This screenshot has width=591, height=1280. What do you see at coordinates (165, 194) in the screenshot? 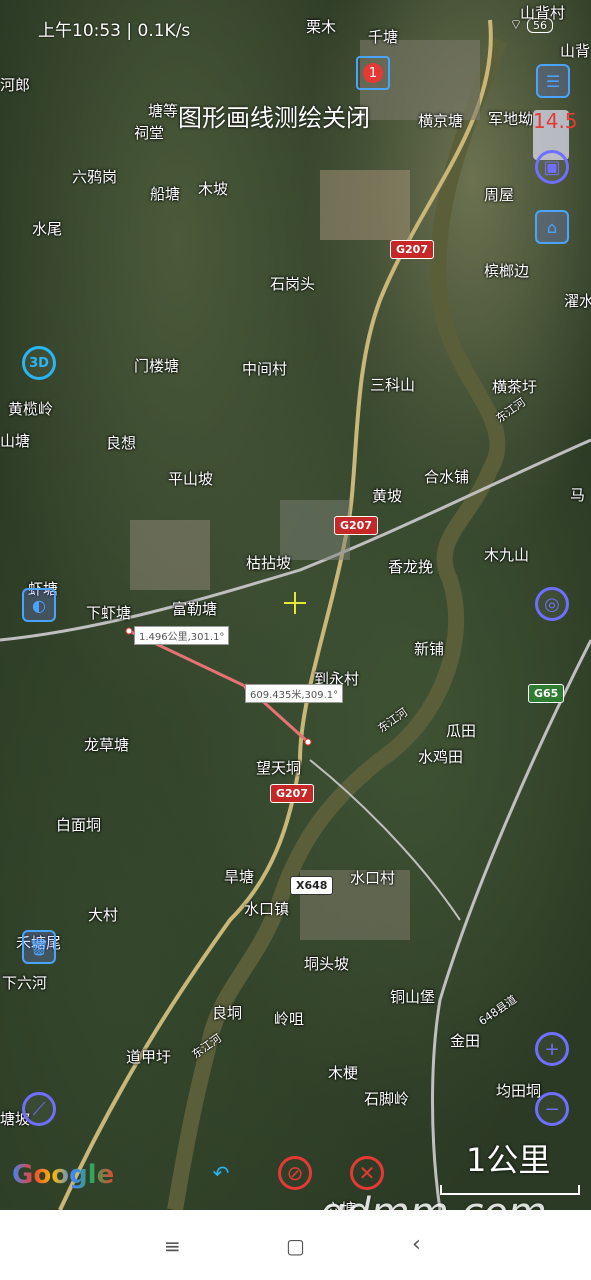
I see `place-label: 船塘` at bounding box center [165, 194].